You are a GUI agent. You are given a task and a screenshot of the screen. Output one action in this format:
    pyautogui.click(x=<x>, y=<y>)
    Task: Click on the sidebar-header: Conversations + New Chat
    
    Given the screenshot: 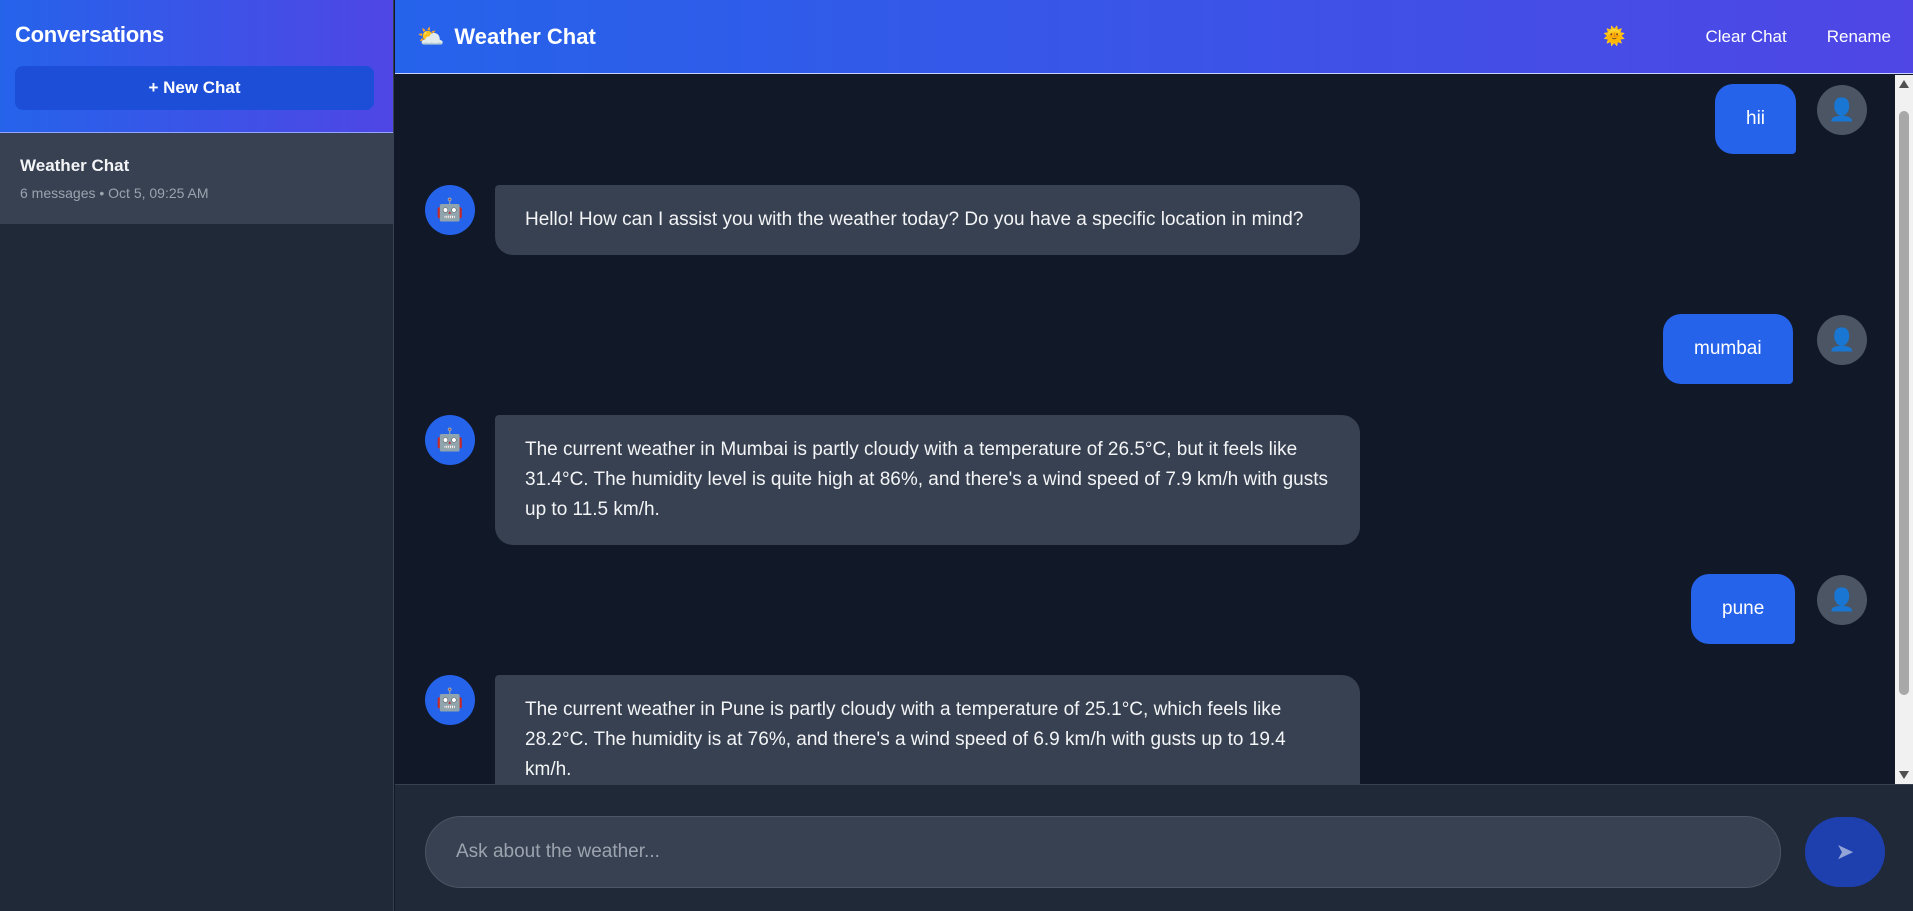 What is the action you would take?
    pyautogui.click(x=196, y=66)
    